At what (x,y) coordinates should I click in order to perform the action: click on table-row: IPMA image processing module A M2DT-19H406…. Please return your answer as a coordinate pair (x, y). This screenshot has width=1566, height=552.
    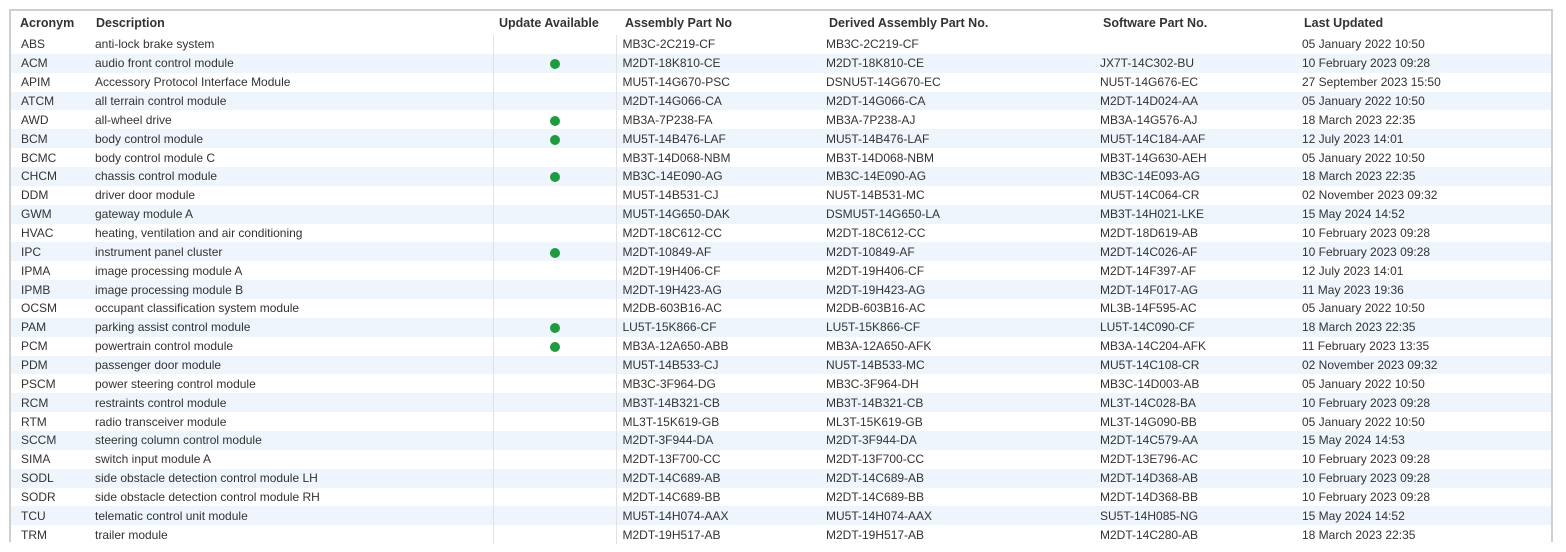
    Looking at the image, I should click on (781, 271).